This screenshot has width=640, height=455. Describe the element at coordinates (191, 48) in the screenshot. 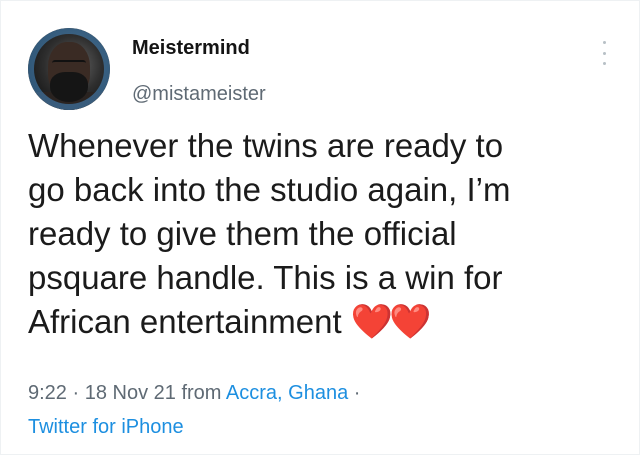

I see `author-display-name: Meistermind` at that location.